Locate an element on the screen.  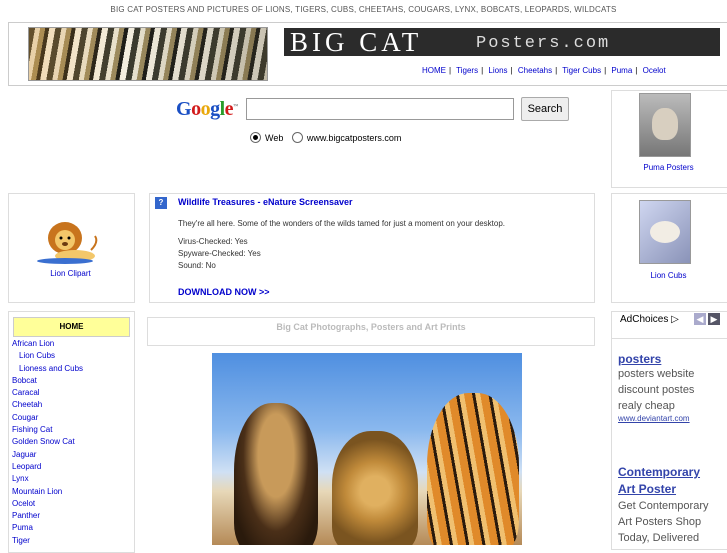
ad1-line3: realy cheap is located at coordinates (646, 406).